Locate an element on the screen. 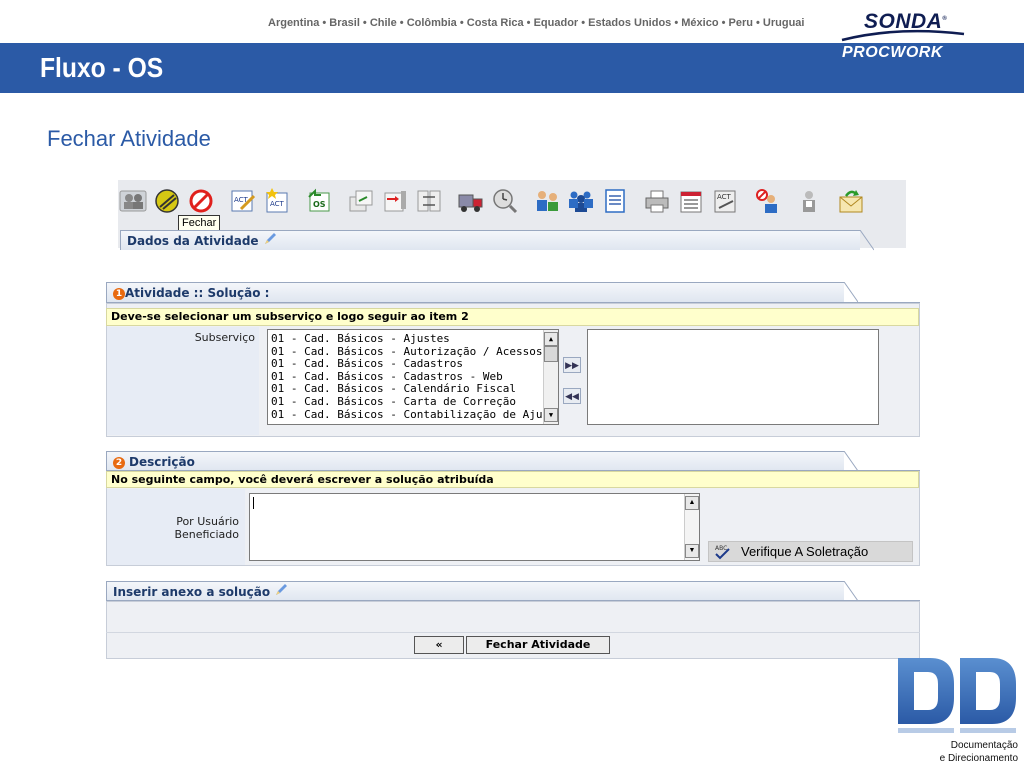  approve-icon is located at coordinates (167, 201).